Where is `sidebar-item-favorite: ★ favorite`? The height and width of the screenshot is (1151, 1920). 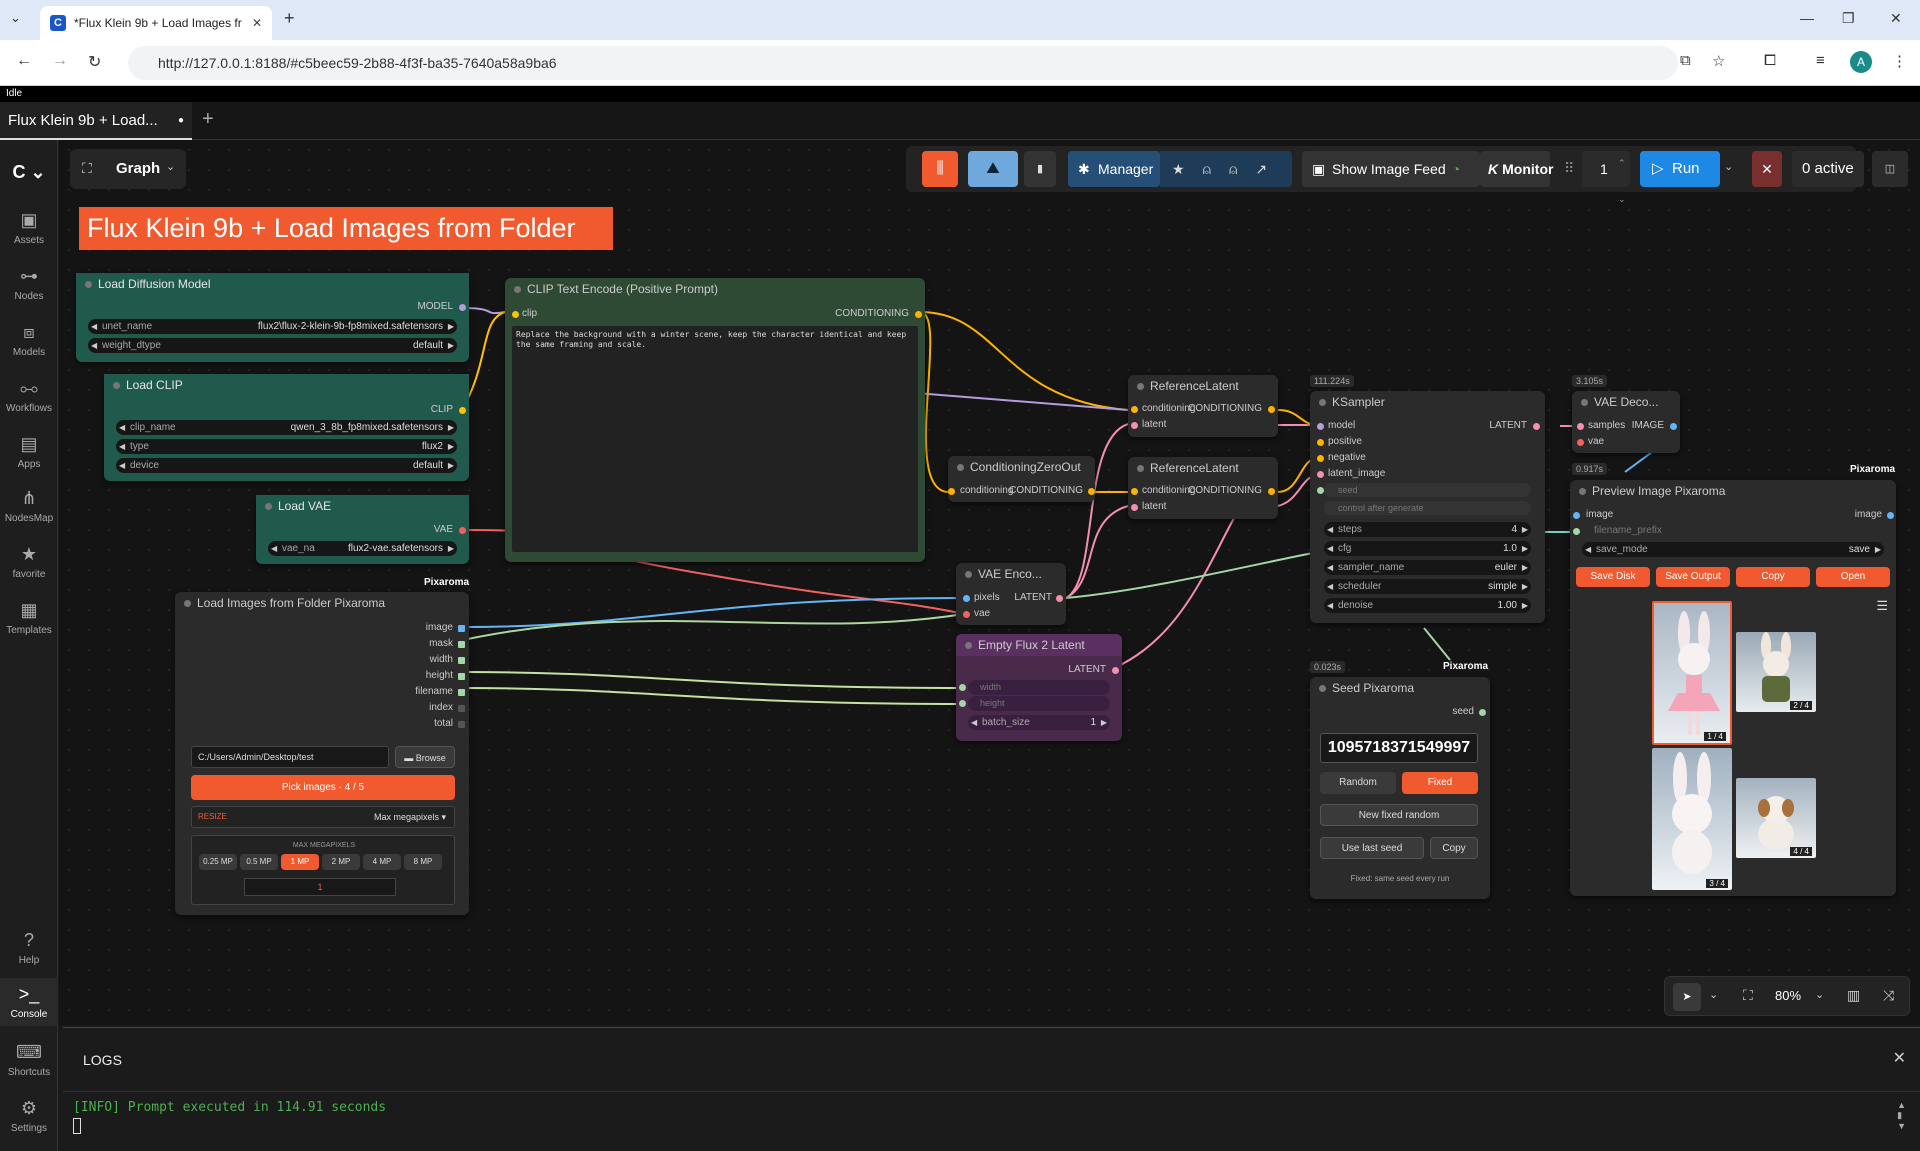
sidebar-item-favorite: ★ favorite is located at coordinates (29, 562).